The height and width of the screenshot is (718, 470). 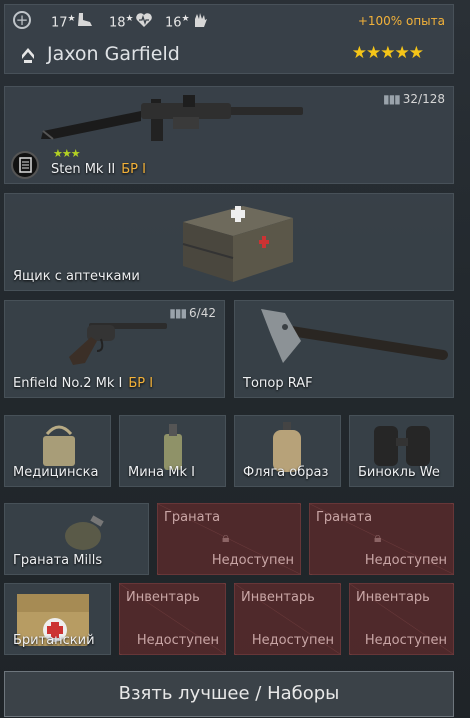 I want to click on secondary-weapon-slot: ▮▮▮ 6/42 Enfield No.2 Mk I БР I, so click(x=114, y=349).